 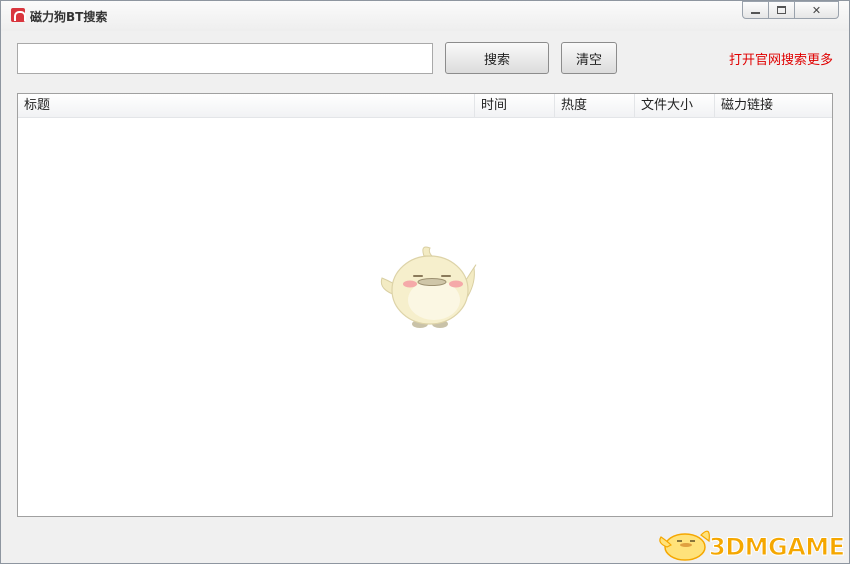 I want to click on empty-state-mascot-icon, so click(x=428, y=287).